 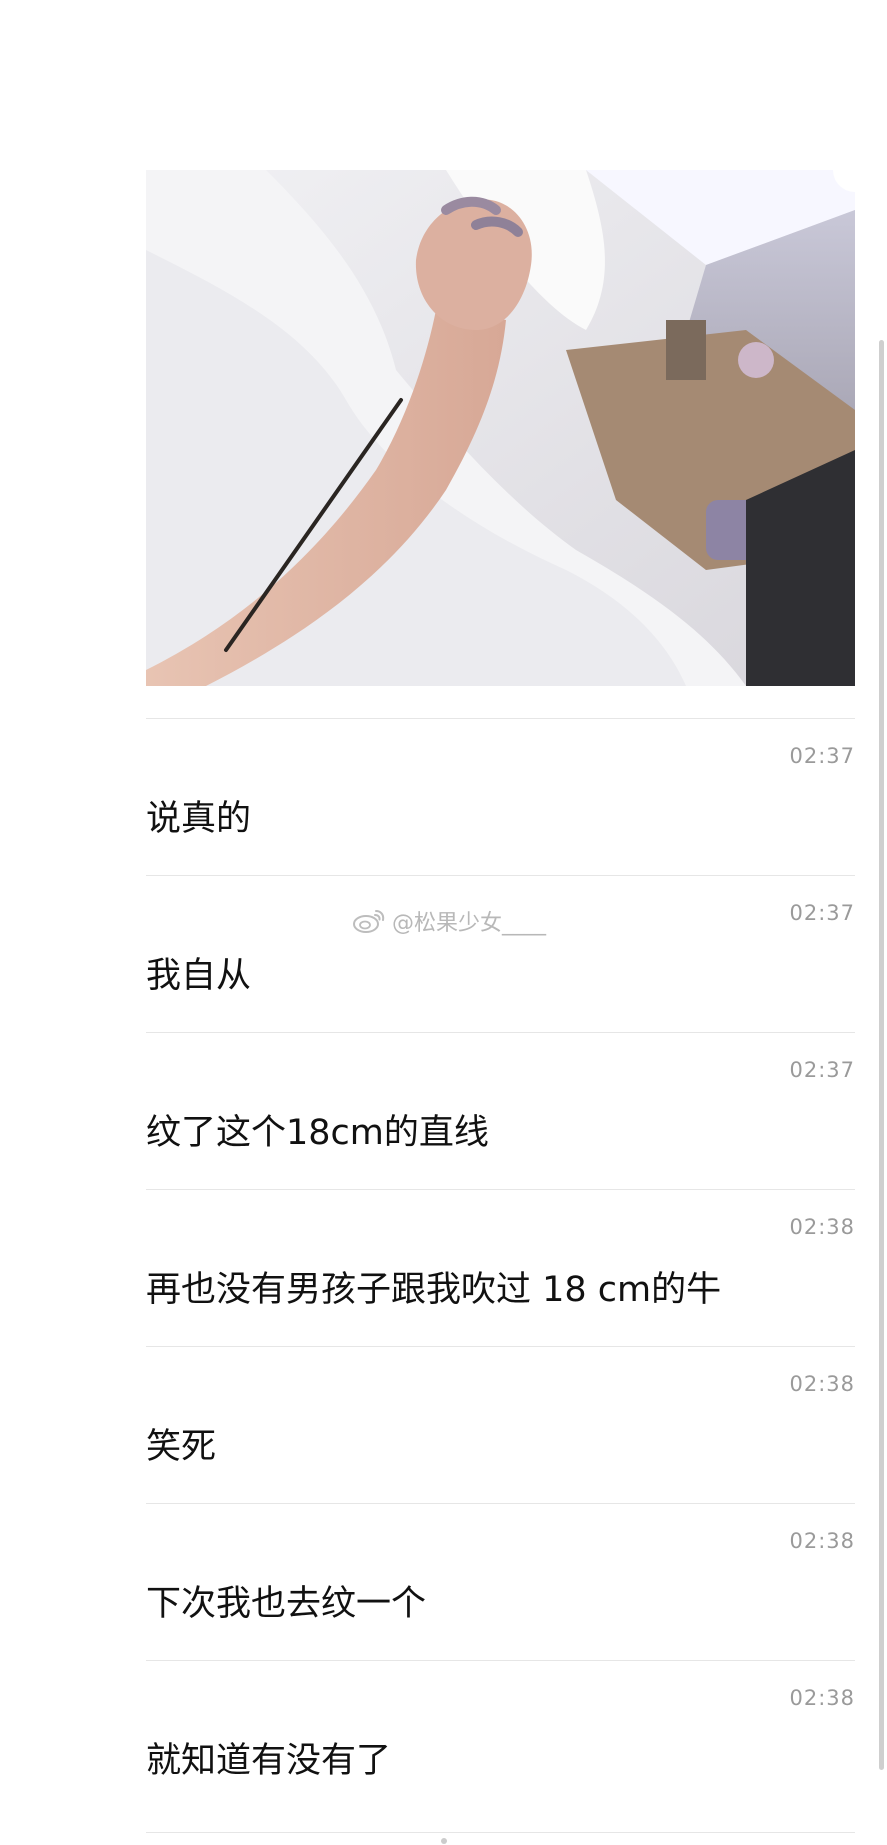 I want to click on watermark: @松果少女____, so click(x=449, y=921).